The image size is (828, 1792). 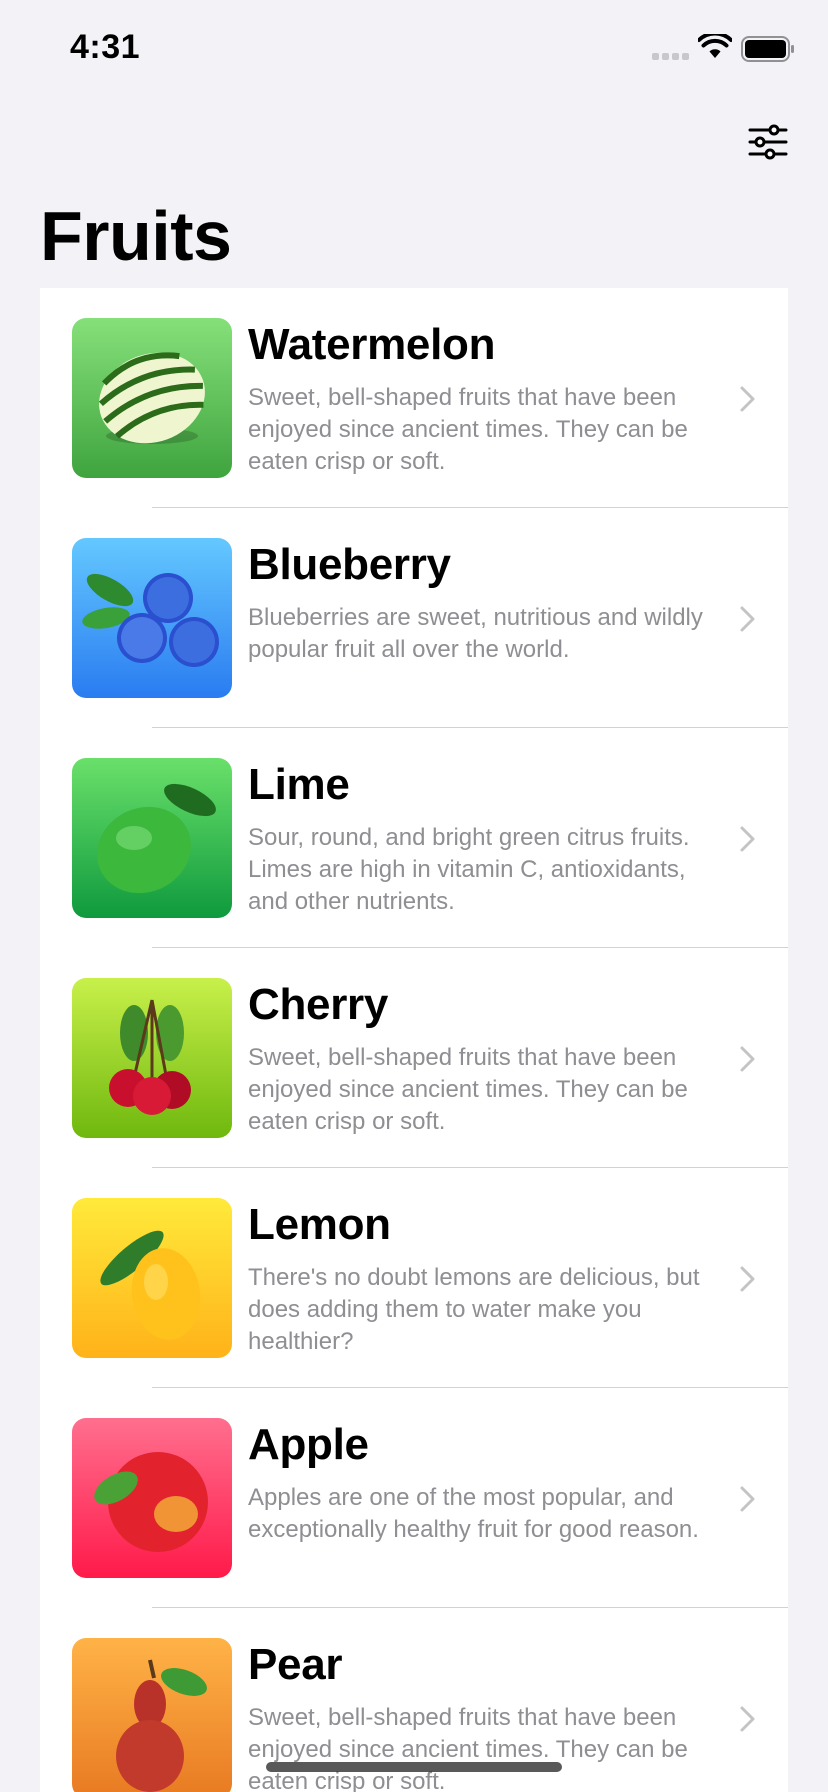 What do you see at coordinates (372, 344) in the screenshot?
I see `fruit-name: Watermelon` at bounding box center [372, 344].